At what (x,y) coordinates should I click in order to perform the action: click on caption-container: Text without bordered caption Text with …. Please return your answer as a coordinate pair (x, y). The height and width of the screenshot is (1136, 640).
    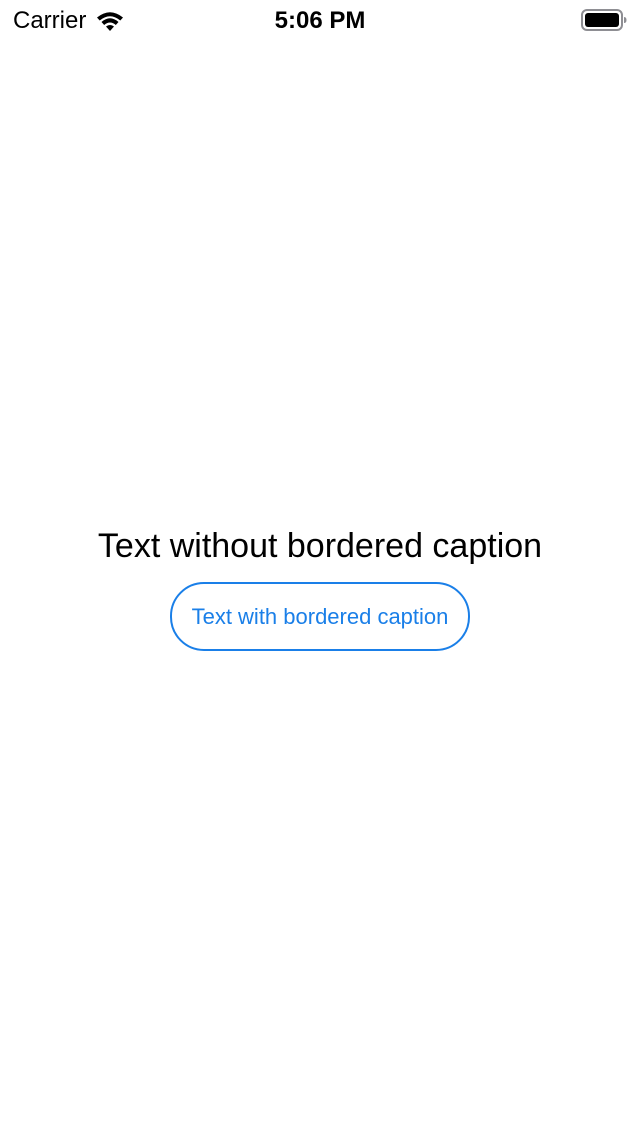
    Looking at the image, I should click on (320, 587).